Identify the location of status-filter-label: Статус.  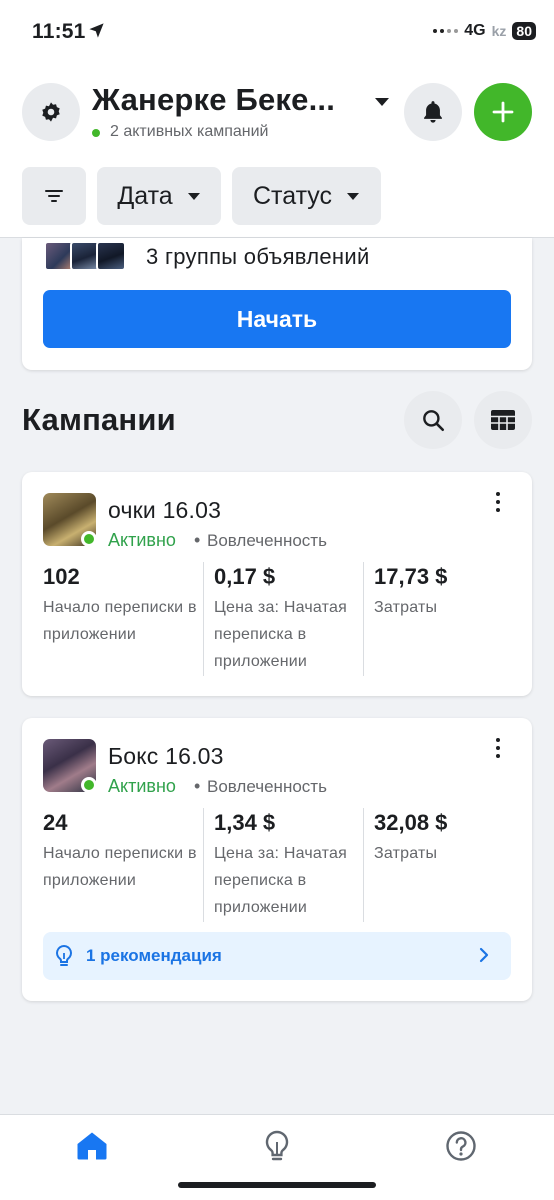
(292, 195).